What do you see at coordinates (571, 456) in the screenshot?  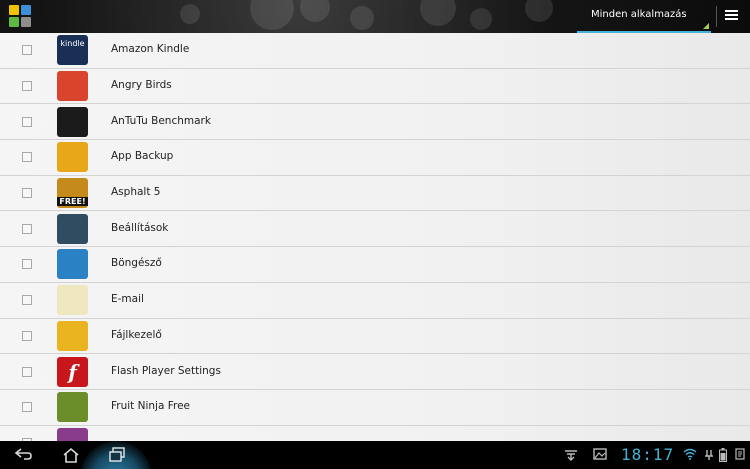 I see `download-icon` at bounding box center [571, 456].